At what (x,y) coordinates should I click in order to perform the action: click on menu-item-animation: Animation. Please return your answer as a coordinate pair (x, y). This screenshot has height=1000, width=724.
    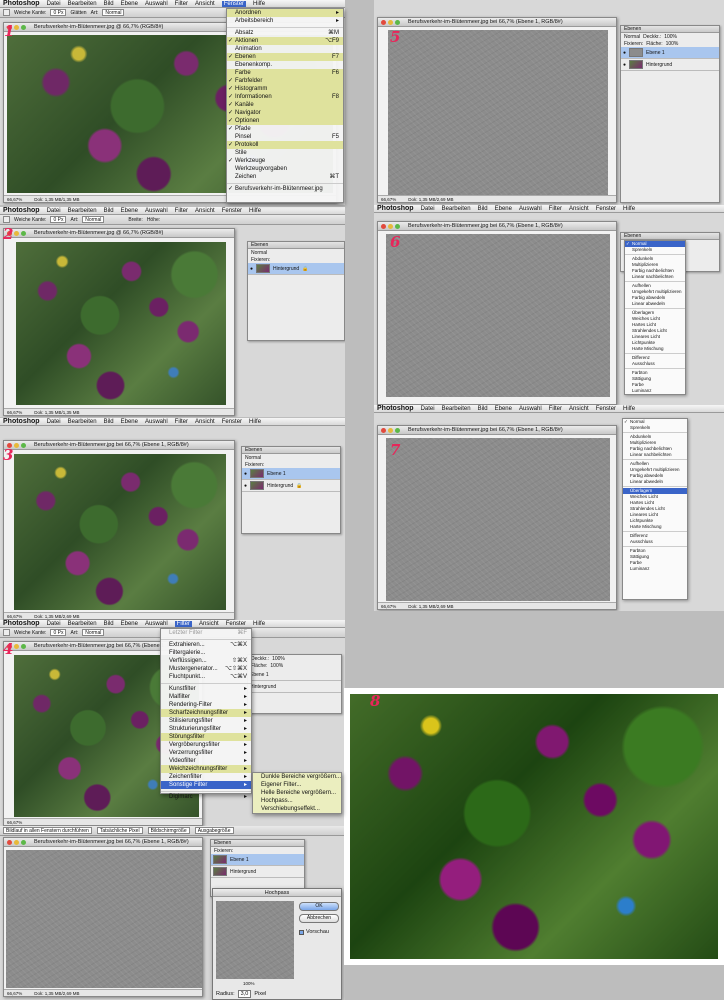
    Looking at the image, I should click on (285, 49).